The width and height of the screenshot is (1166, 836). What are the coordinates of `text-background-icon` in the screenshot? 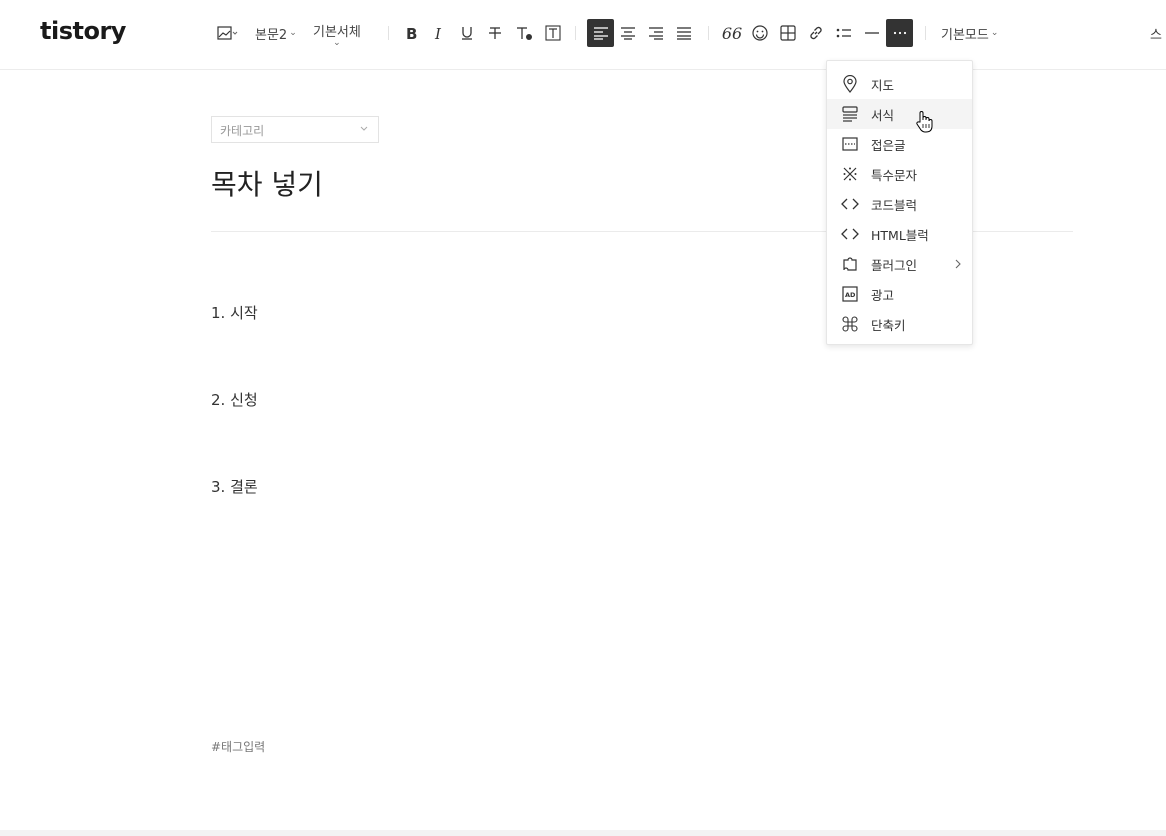 It's located at (553, 33).